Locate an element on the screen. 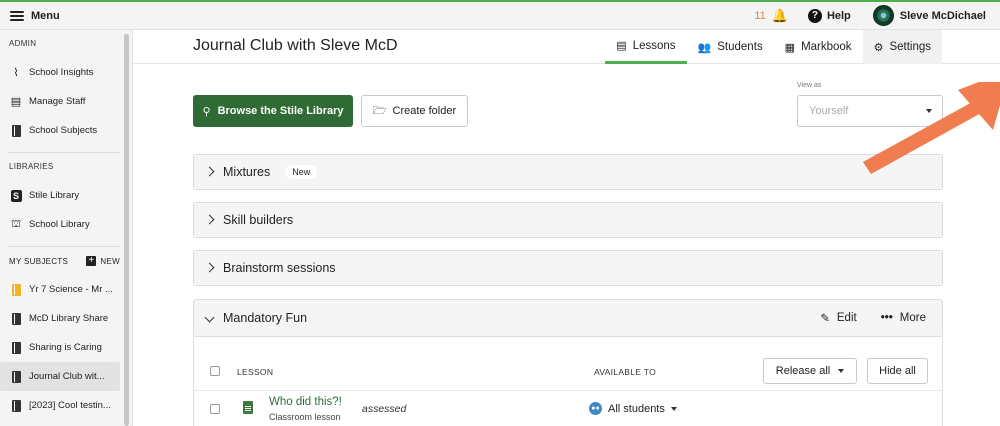 Image resolution: width=1000 pixels, height=426 pixels. folder-name: Mixtures is located at coordinates (247, 172).